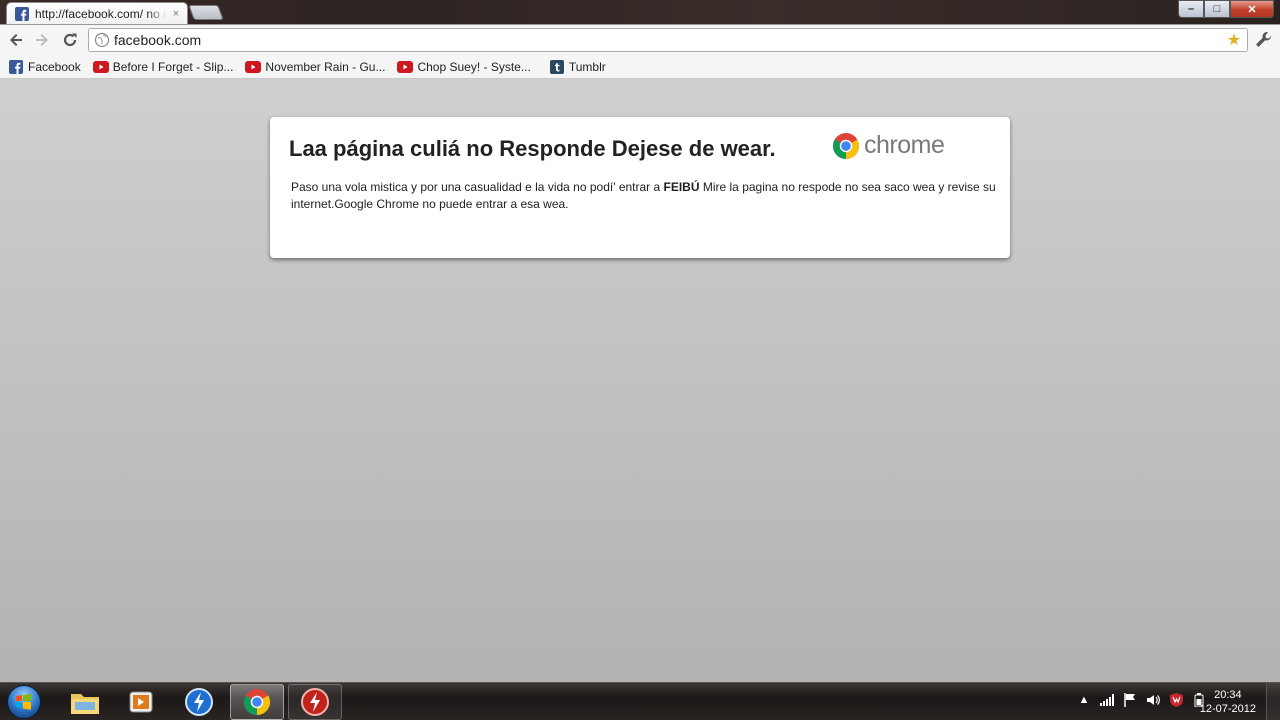 Image resolution: width=1280 pixels, height=720 pixels. I want to click on forward-button, so click(42, 40).